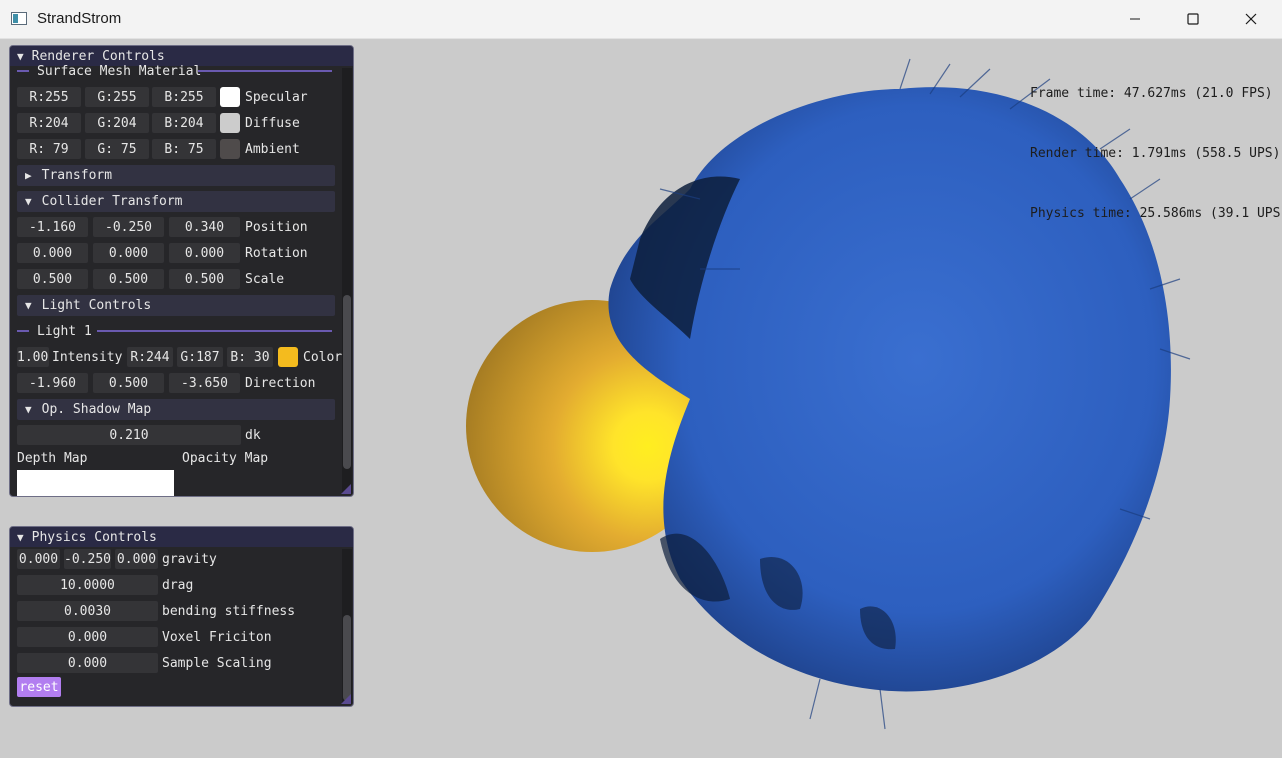 This screenshot has width=1282, height=758. I want to click on gravity-x-field: 0.000, so click(38, 559).